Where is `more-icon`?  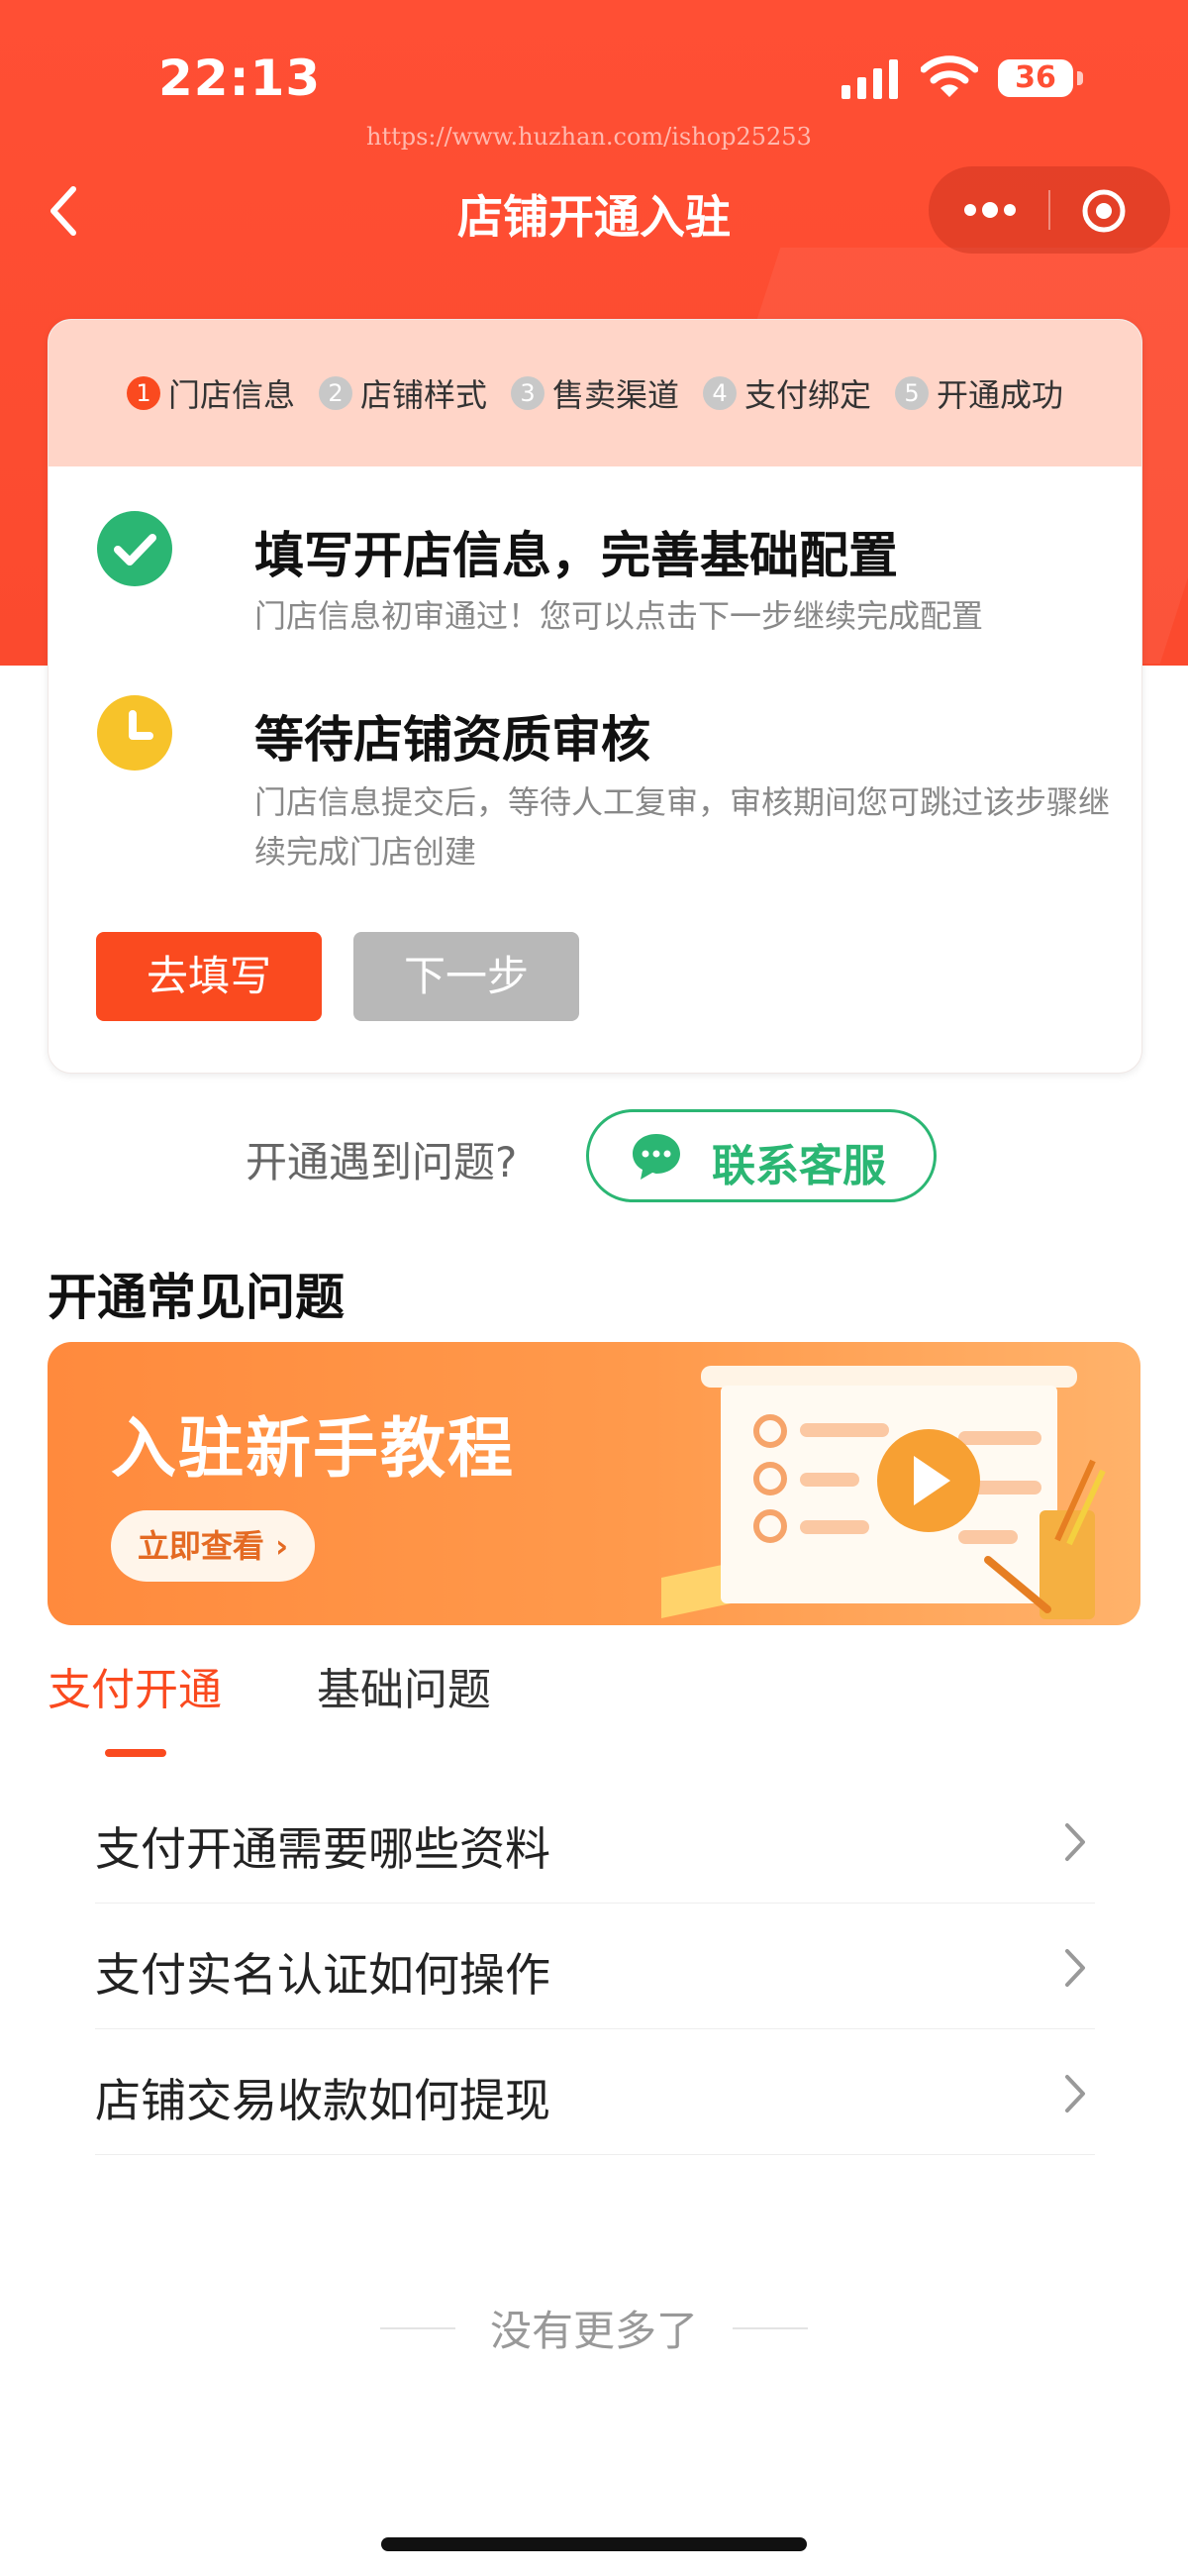 more-icon is located at coordinates (990, 210).